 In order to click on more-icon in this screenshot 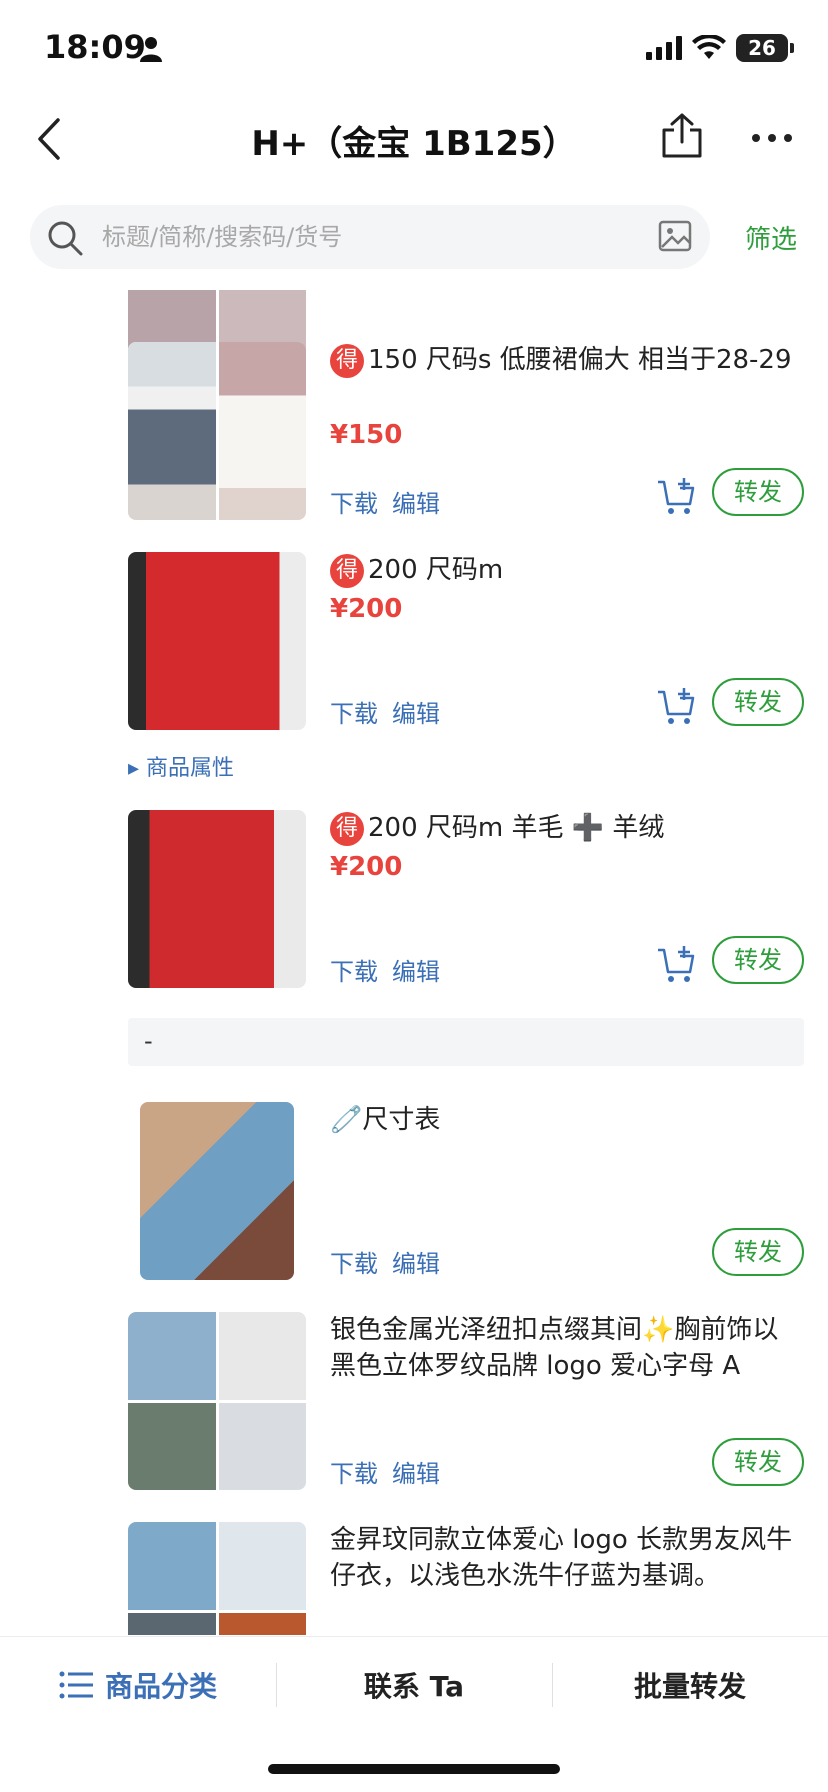, I will do `click(772, 138)`.